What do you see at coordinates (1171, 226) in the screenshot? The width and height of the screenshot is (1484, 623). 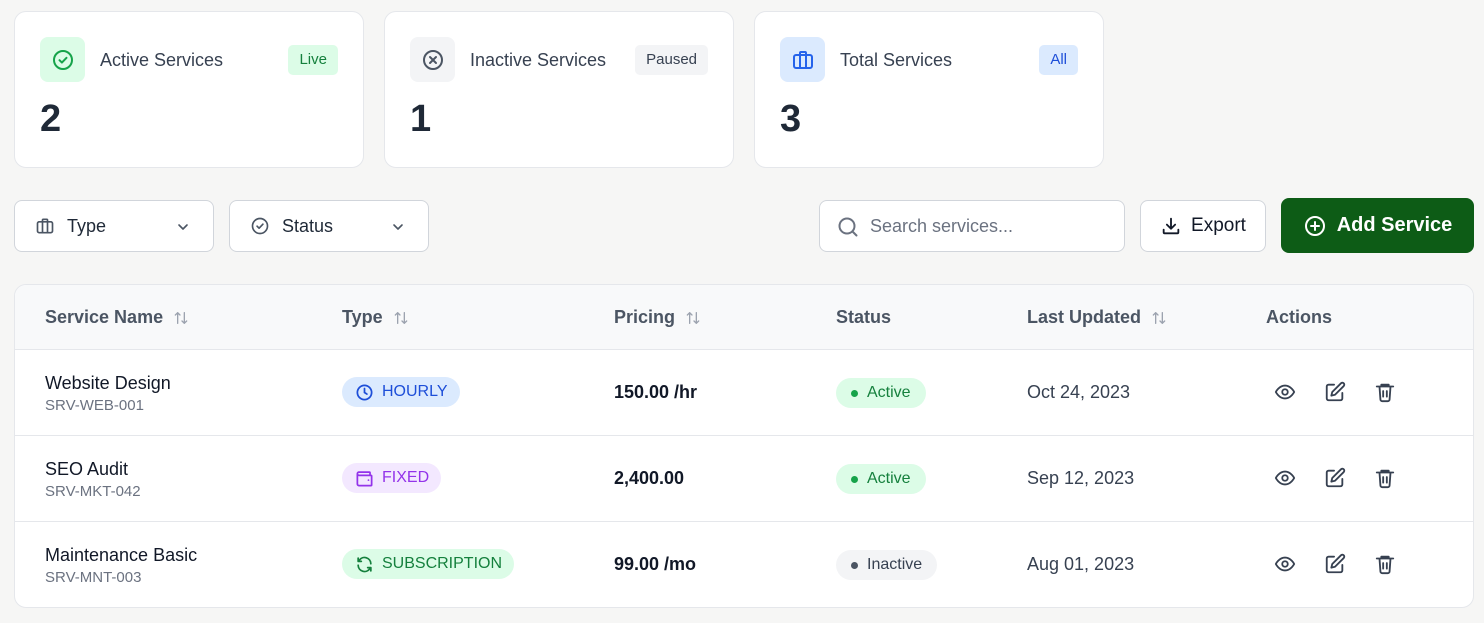 I see `download-icon` at bounding box center [1171, 226].